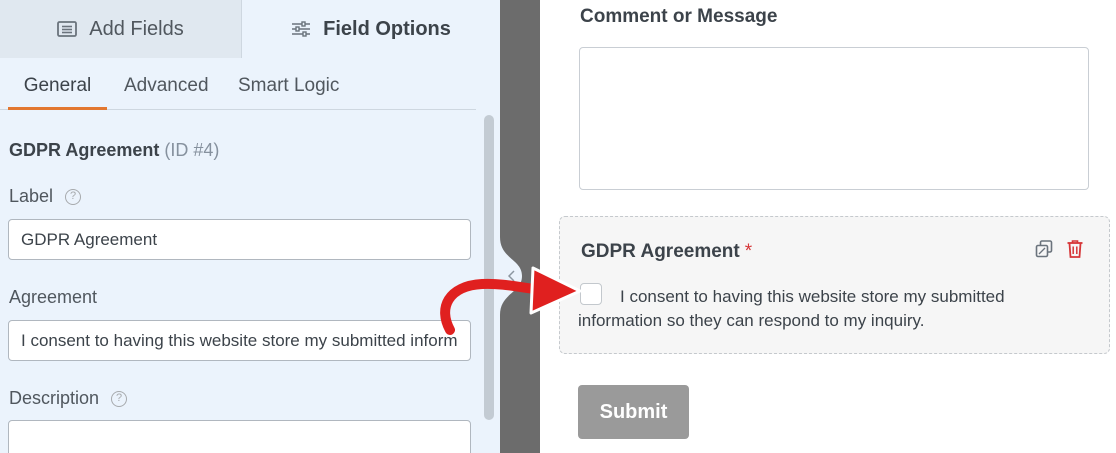 This screenshot has width=1116, height=453. Describe the element at coordinates (512, 276) in the screenshot. I see `chevron-left-icon` at that location.